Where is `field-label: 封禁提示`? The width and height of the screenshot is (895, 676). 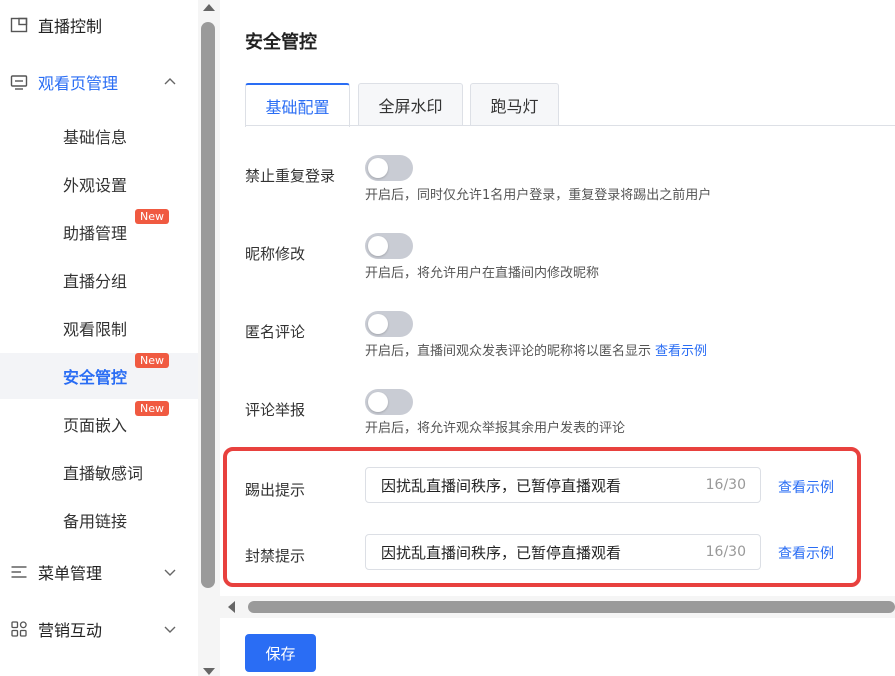 field-label: 封禁提示 is located at coordinates (275, 556).